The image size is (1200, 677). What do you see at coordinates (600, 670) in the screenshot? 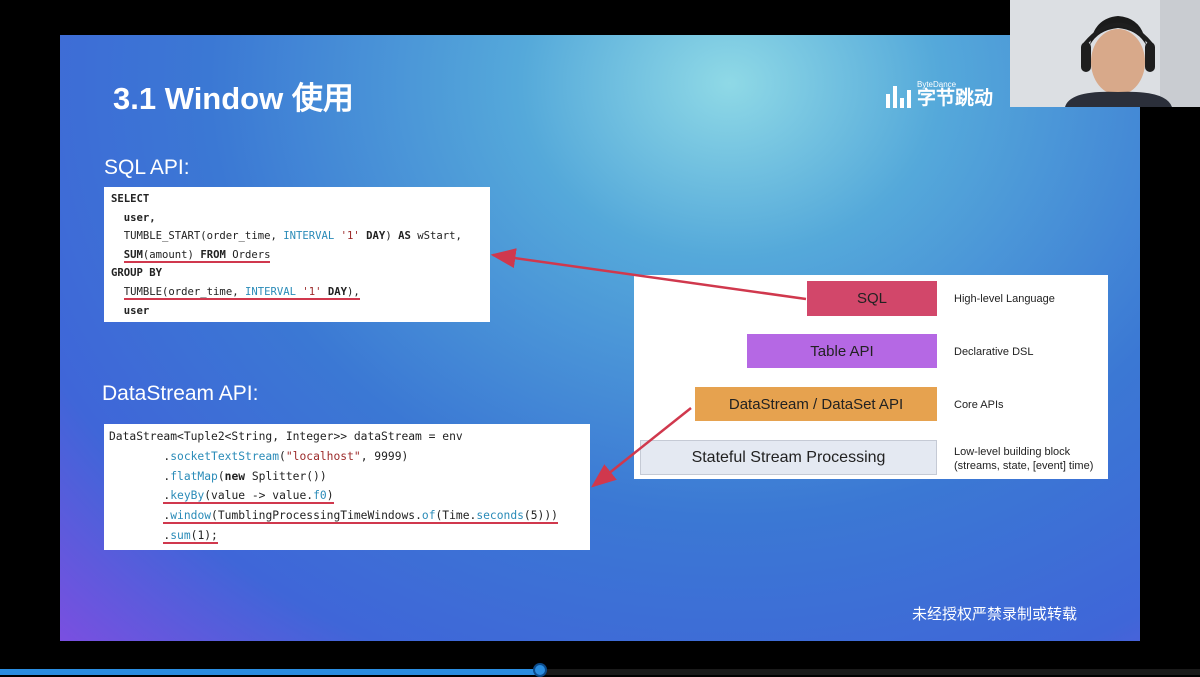
I see `video-progress-bar` at bounding box center [600, 670].